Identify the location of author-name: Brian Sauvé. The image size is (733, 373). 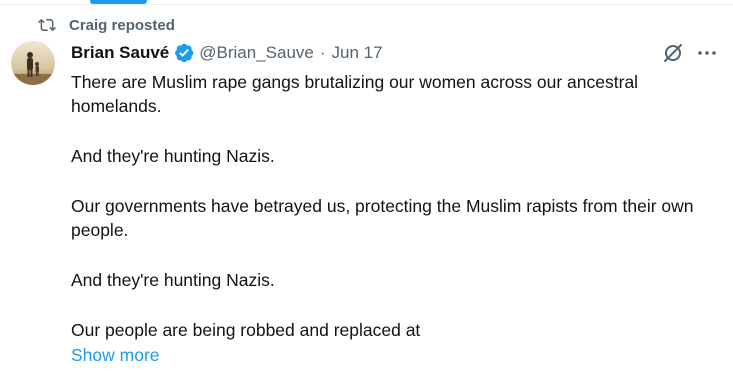
(120, 53).